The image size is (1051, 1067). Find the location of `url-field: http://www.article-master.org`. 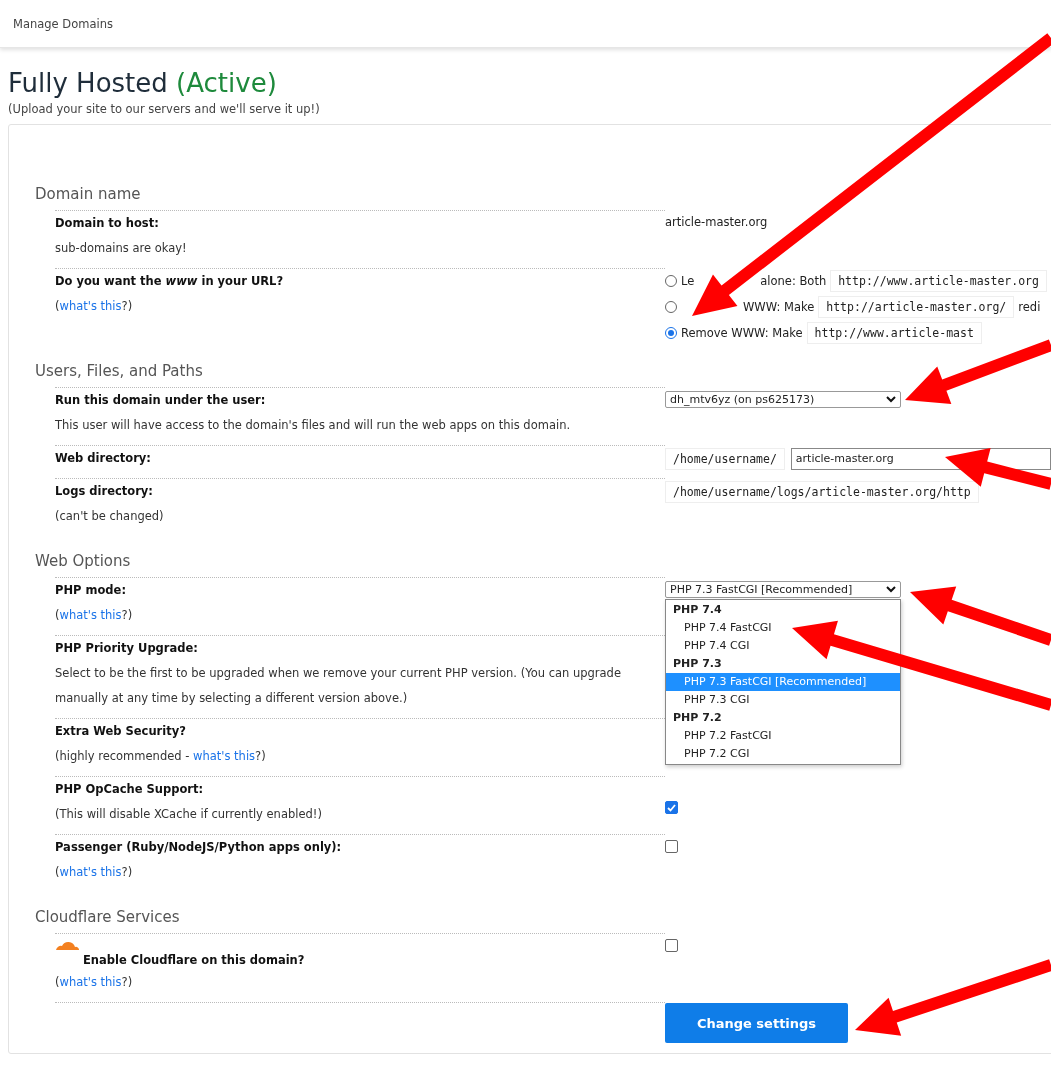

url-field: http://www.article-master.org is located at coordinates (938, 281).